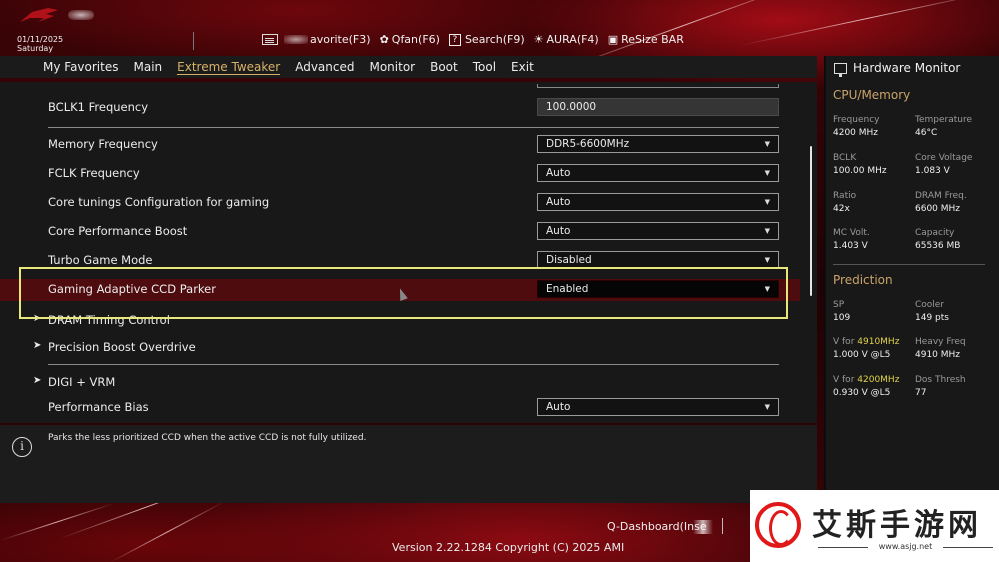 The width and height of the screenshot is (999, 562). I want to click on turbo-game-mode-select: Disabled ▼, so click(658, 260).